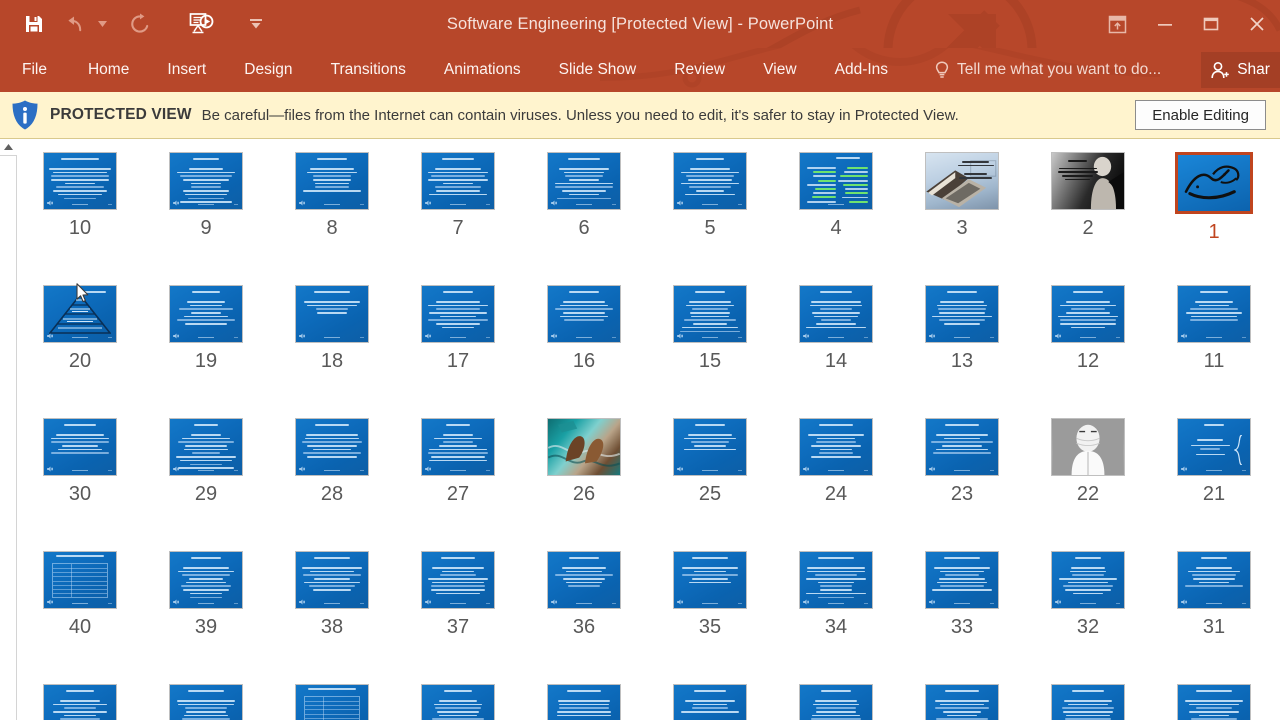  What do you see at coordinates (34, 24) in the screenshot?
I see `save-icon` at bounding box center [34, 24].